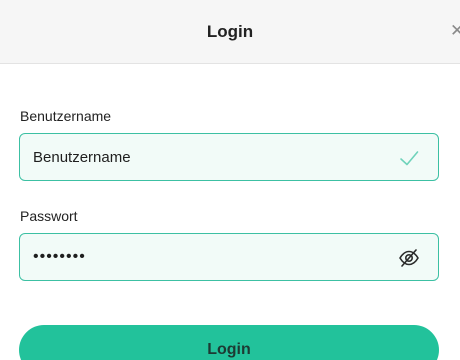  What do you see at coordinates (66, 116) in the screenshot?
I see `username-label: Benutzername` at bounding box center [66, 116].